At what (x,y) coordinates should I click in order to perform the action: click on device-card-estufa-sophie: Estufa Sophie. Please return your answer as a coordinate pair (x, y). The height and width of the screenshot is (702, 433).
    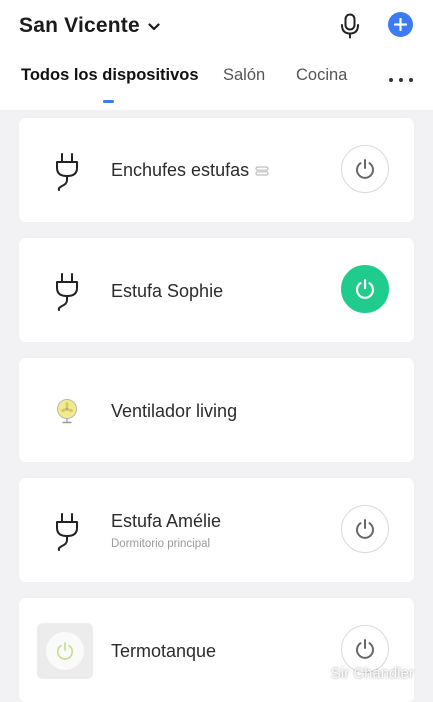
    Looking at the image, I should click on (216, 290).